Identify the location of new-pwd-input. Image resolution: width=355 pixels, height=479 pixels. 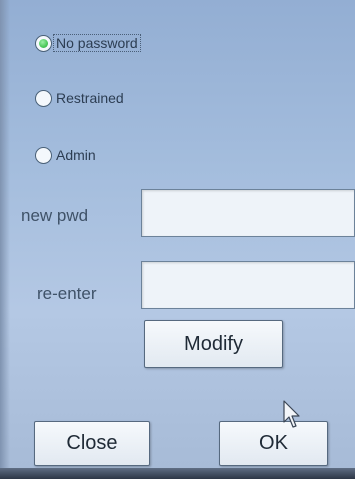
(248, 213).